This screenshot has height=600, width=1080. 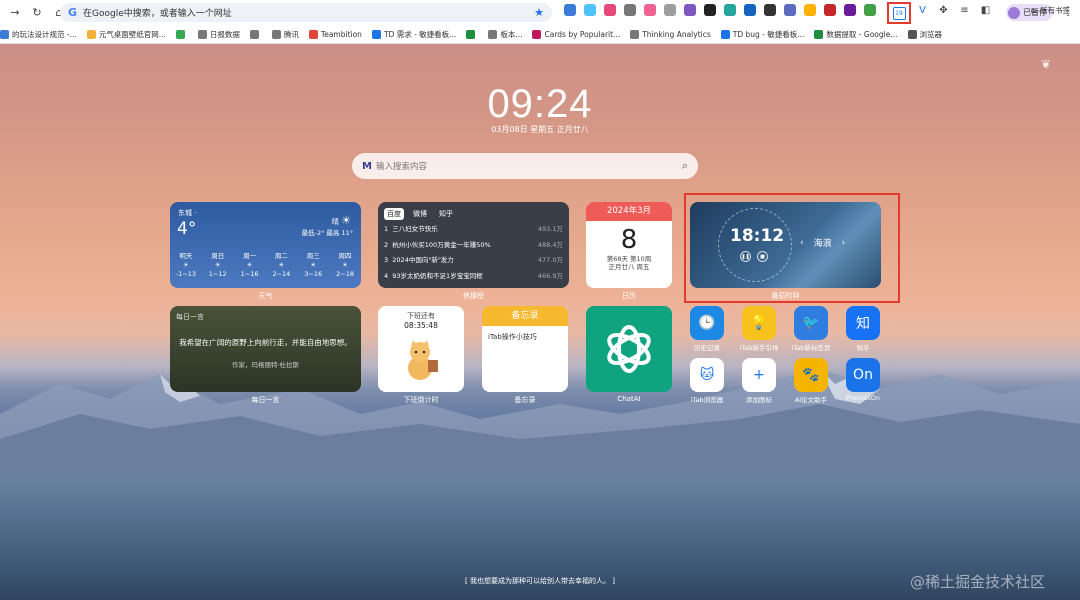 What do you see at coordinates (1050, 10) in the screenshot?
I see `all-bookmarks-button: ▭ 所有书签` at bounding box center [1050, 10].